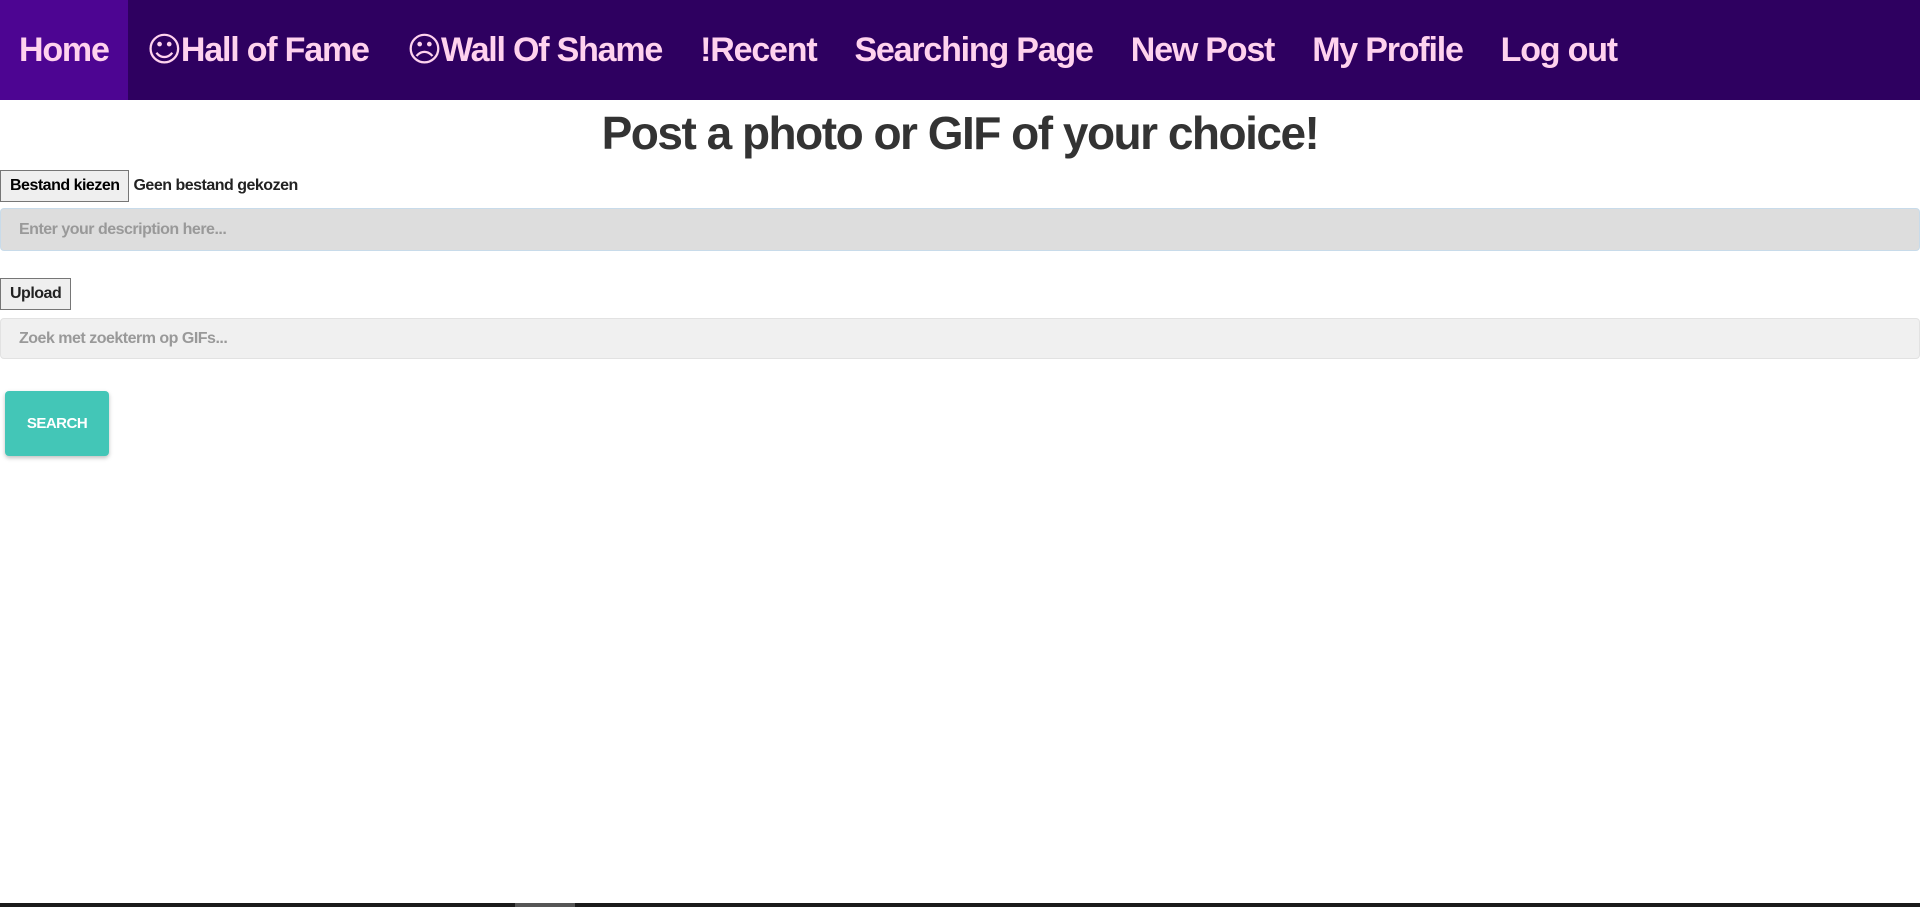  I want to click on nav-new-post-label: New Post, so click(1203, 49).